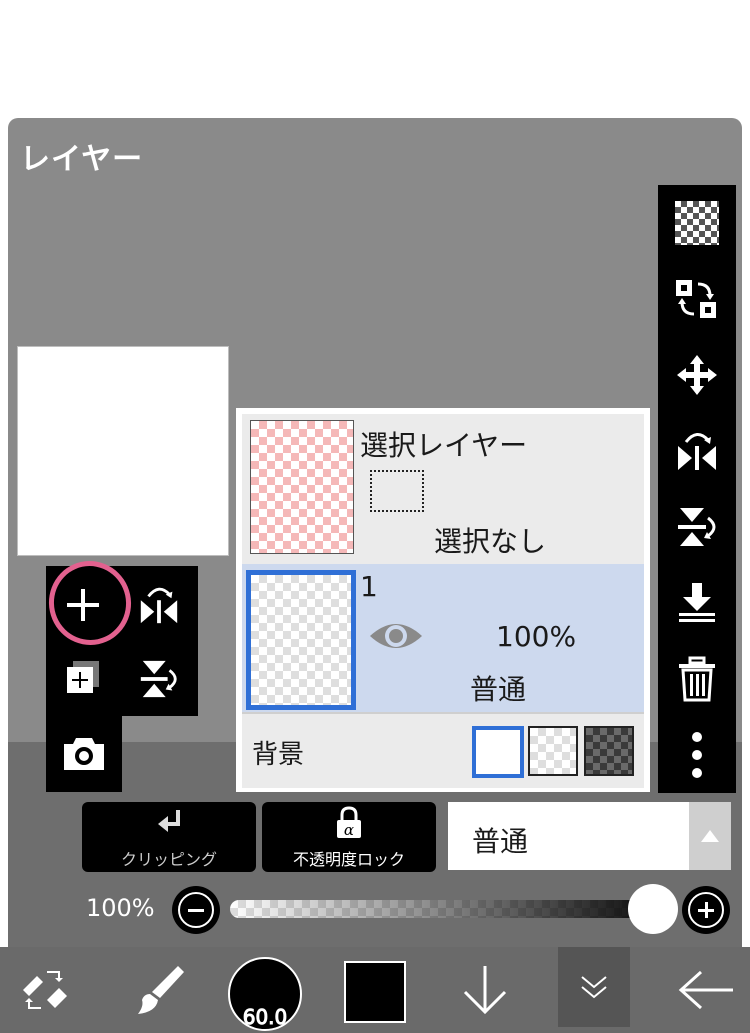  Describe the element at coordinates (706, 990) in the screenshot. I see `back-arrow-icon` at that location.